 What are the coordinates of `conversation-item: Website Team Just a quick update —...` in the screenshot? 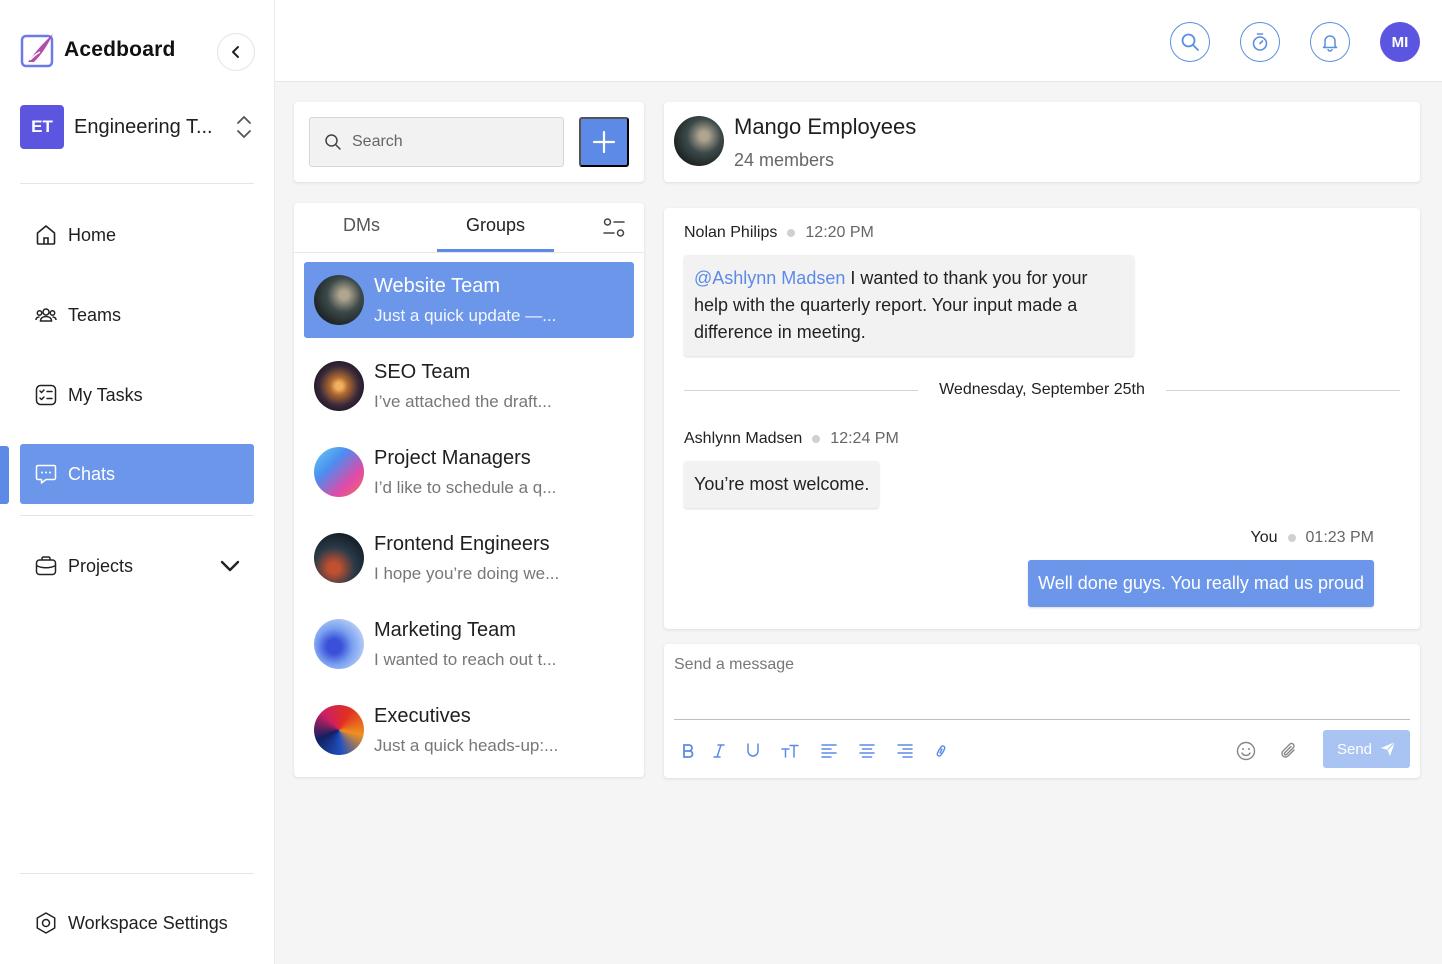 It's located at (469, 300).